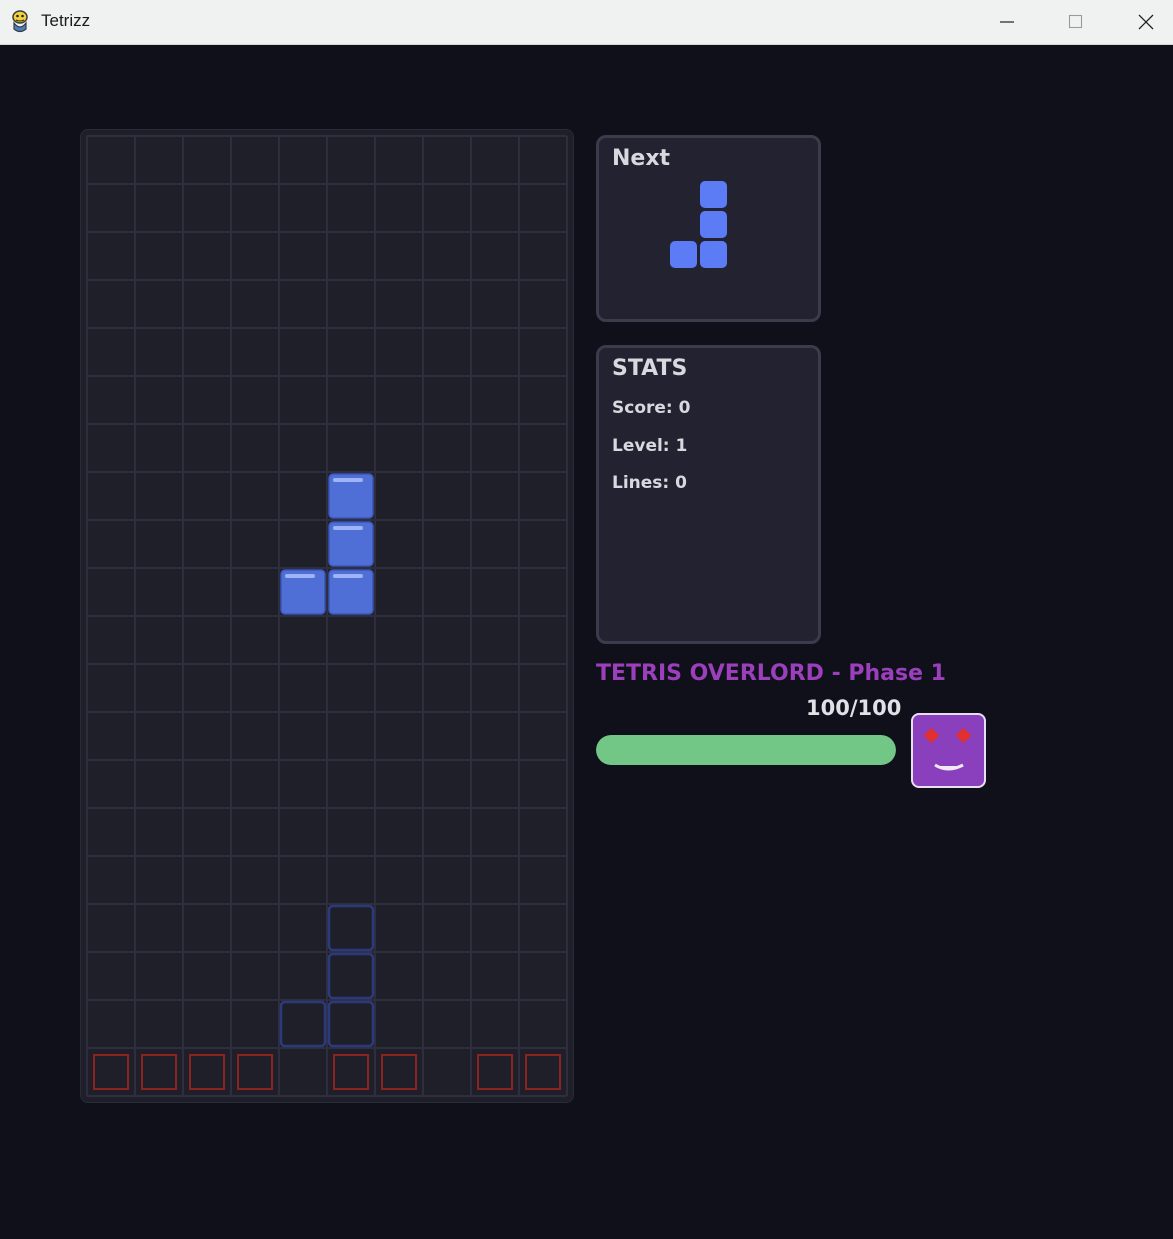 The image size is (1173, 1239). I want to click on close-icon, so click(1146, 22).